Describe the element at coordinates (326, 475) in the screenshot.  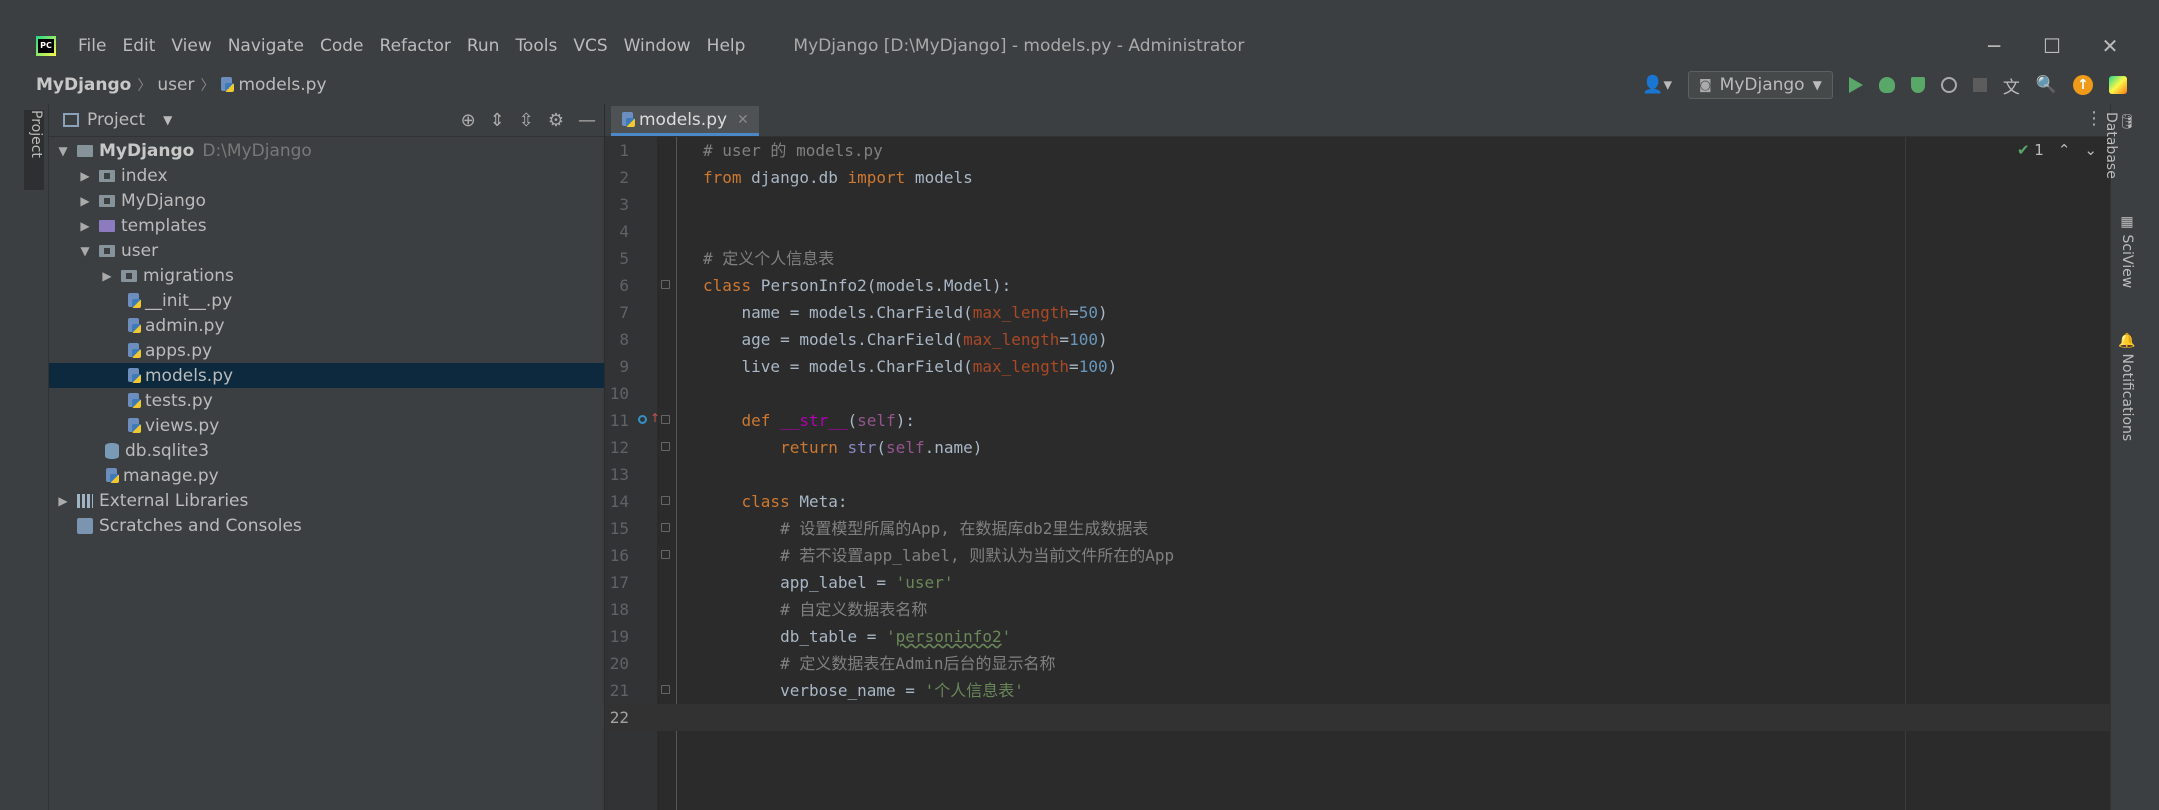
I see `tree-item-manage: manage.py` at that location.